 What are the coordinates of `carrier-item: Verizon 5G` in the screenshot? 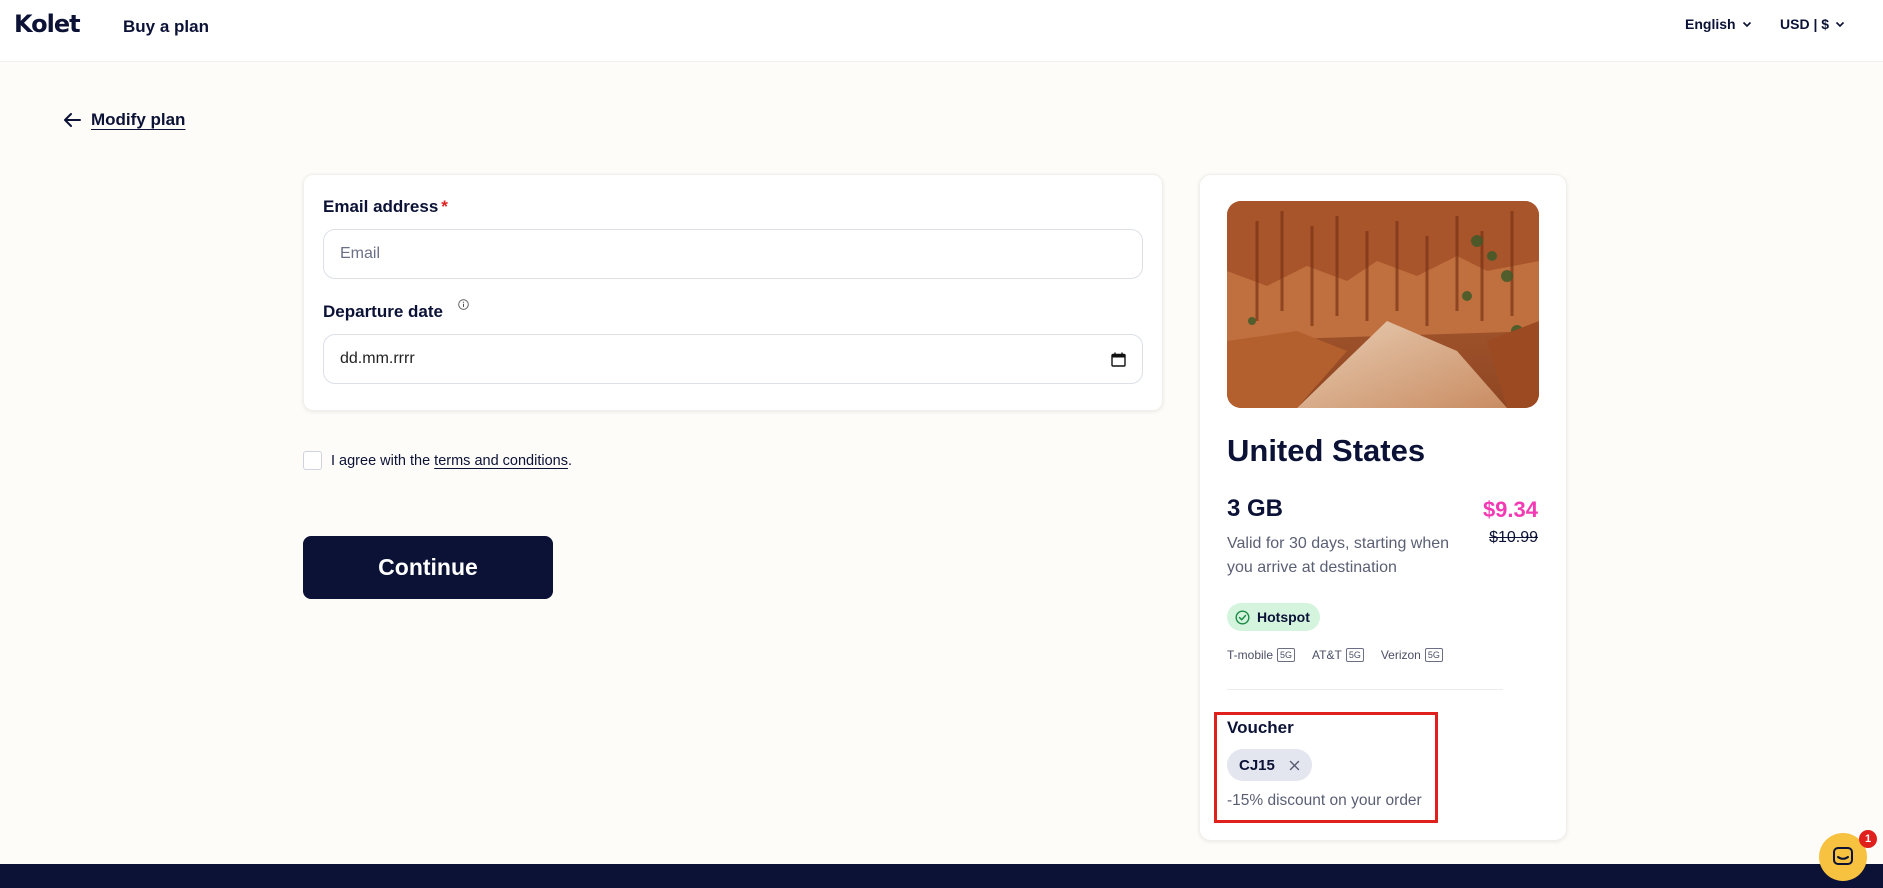 It's located at (1412, 655).